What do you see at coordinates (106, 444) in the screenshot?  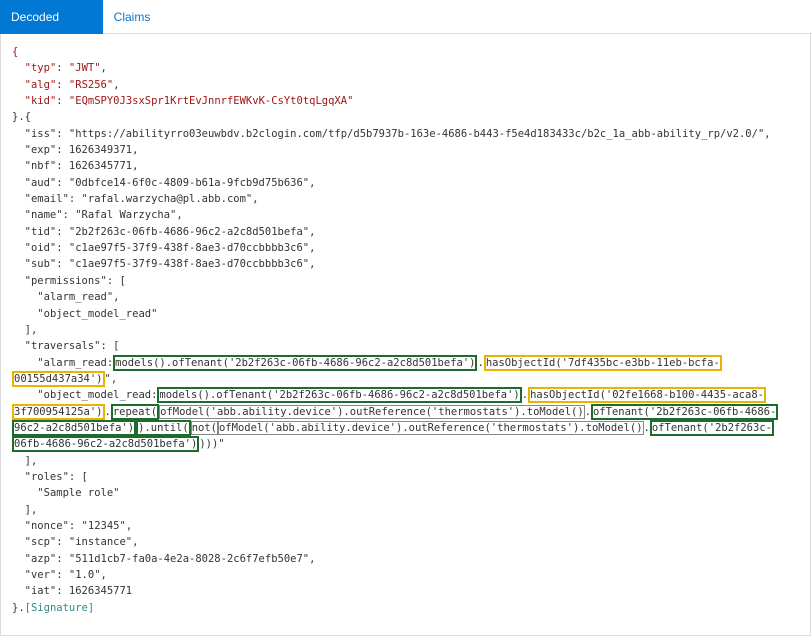 I see `highlight-oftenant-cont: 06fb-4686-96c2-a2c8d501befa')` at bounding box center [106, 444].